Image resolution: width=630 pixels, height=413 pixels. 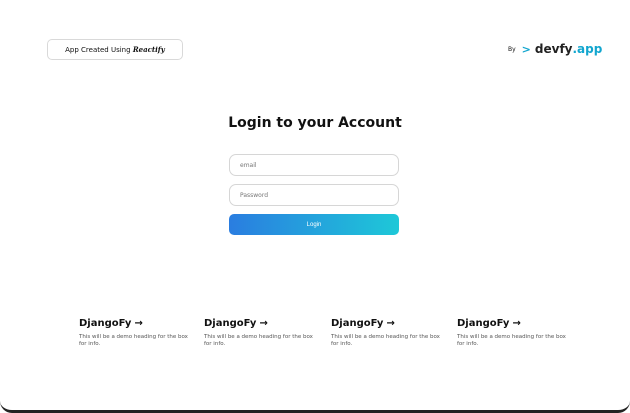 I want to click on app-created-badge: App Created Using Reactify, so click(x=115, y=49).